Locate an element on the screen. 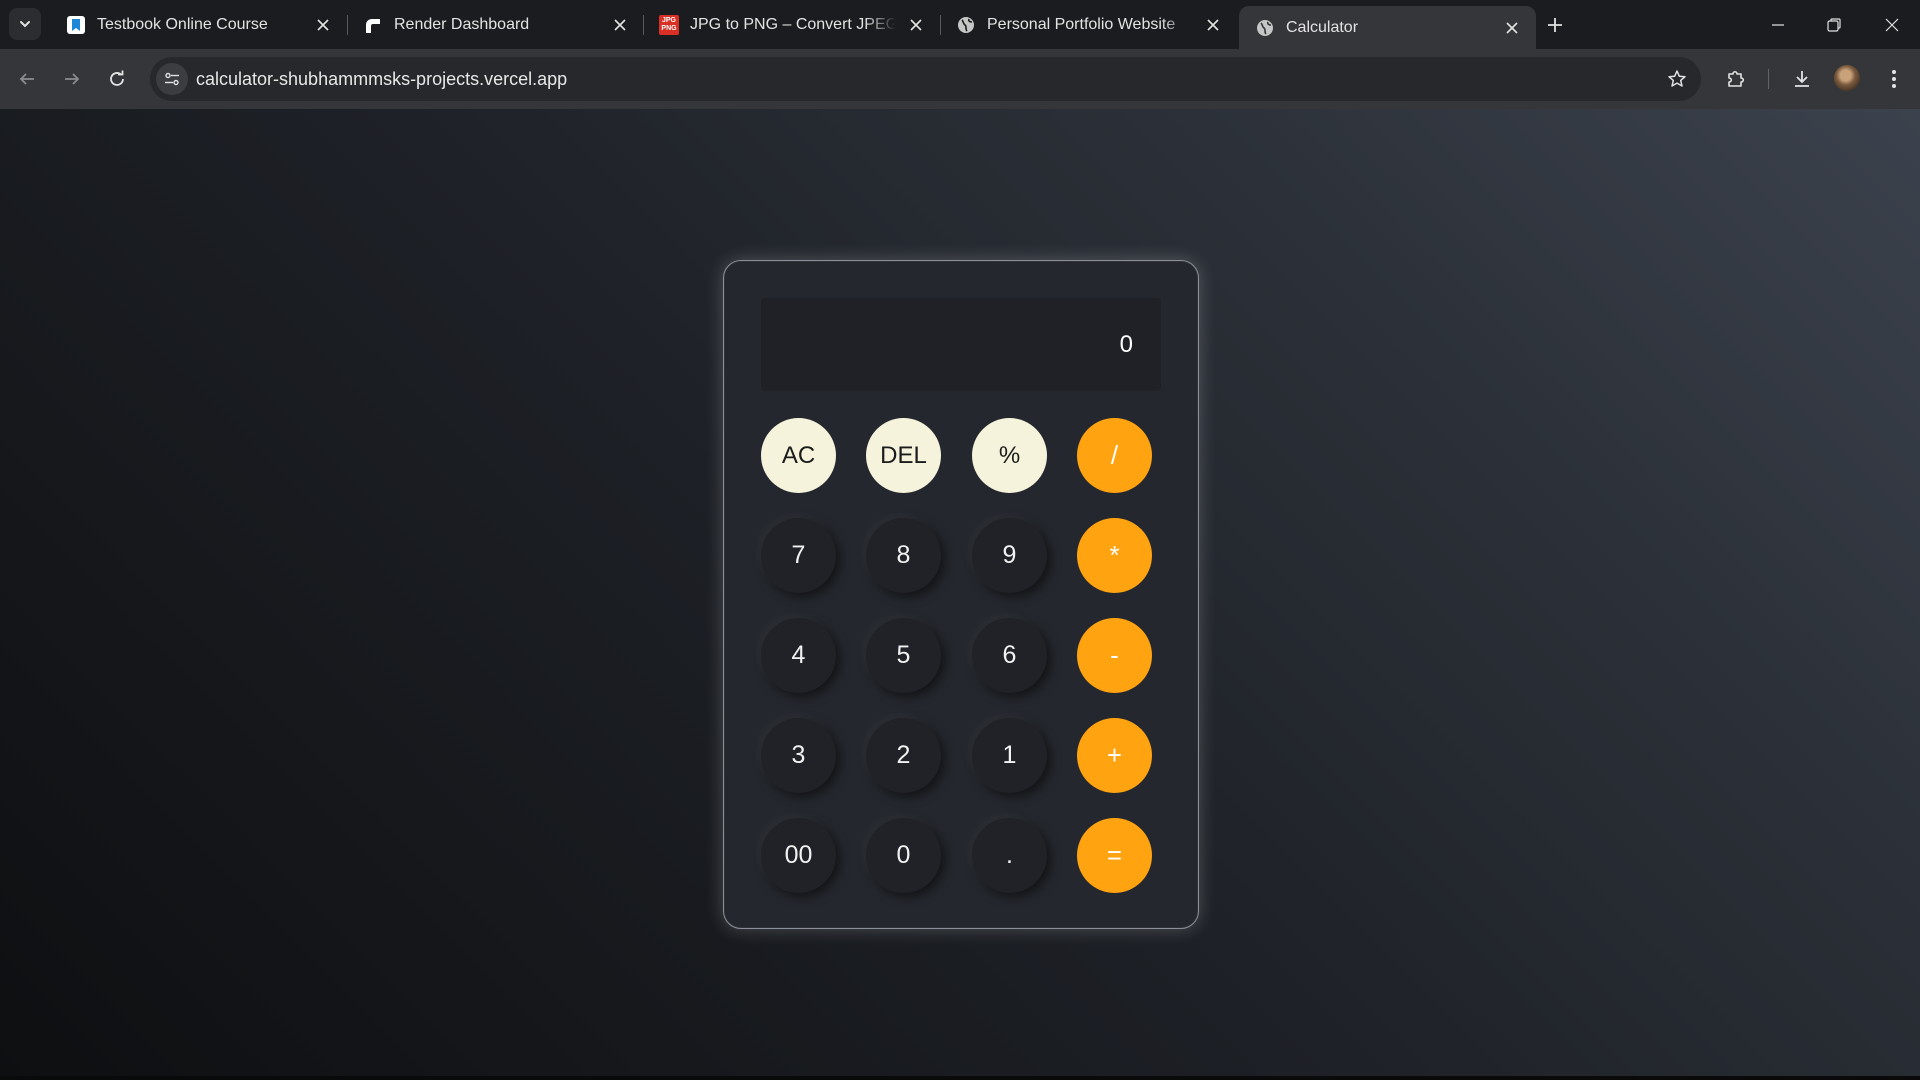  minimize-button is located at coordinates (1778, 24).